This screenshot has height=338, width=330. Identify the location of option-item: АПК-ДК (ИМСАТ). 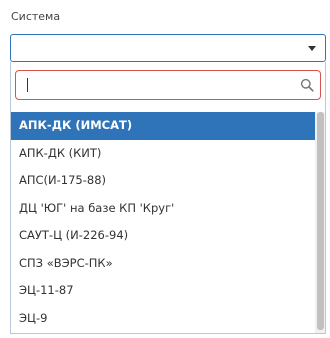
(163, 126).